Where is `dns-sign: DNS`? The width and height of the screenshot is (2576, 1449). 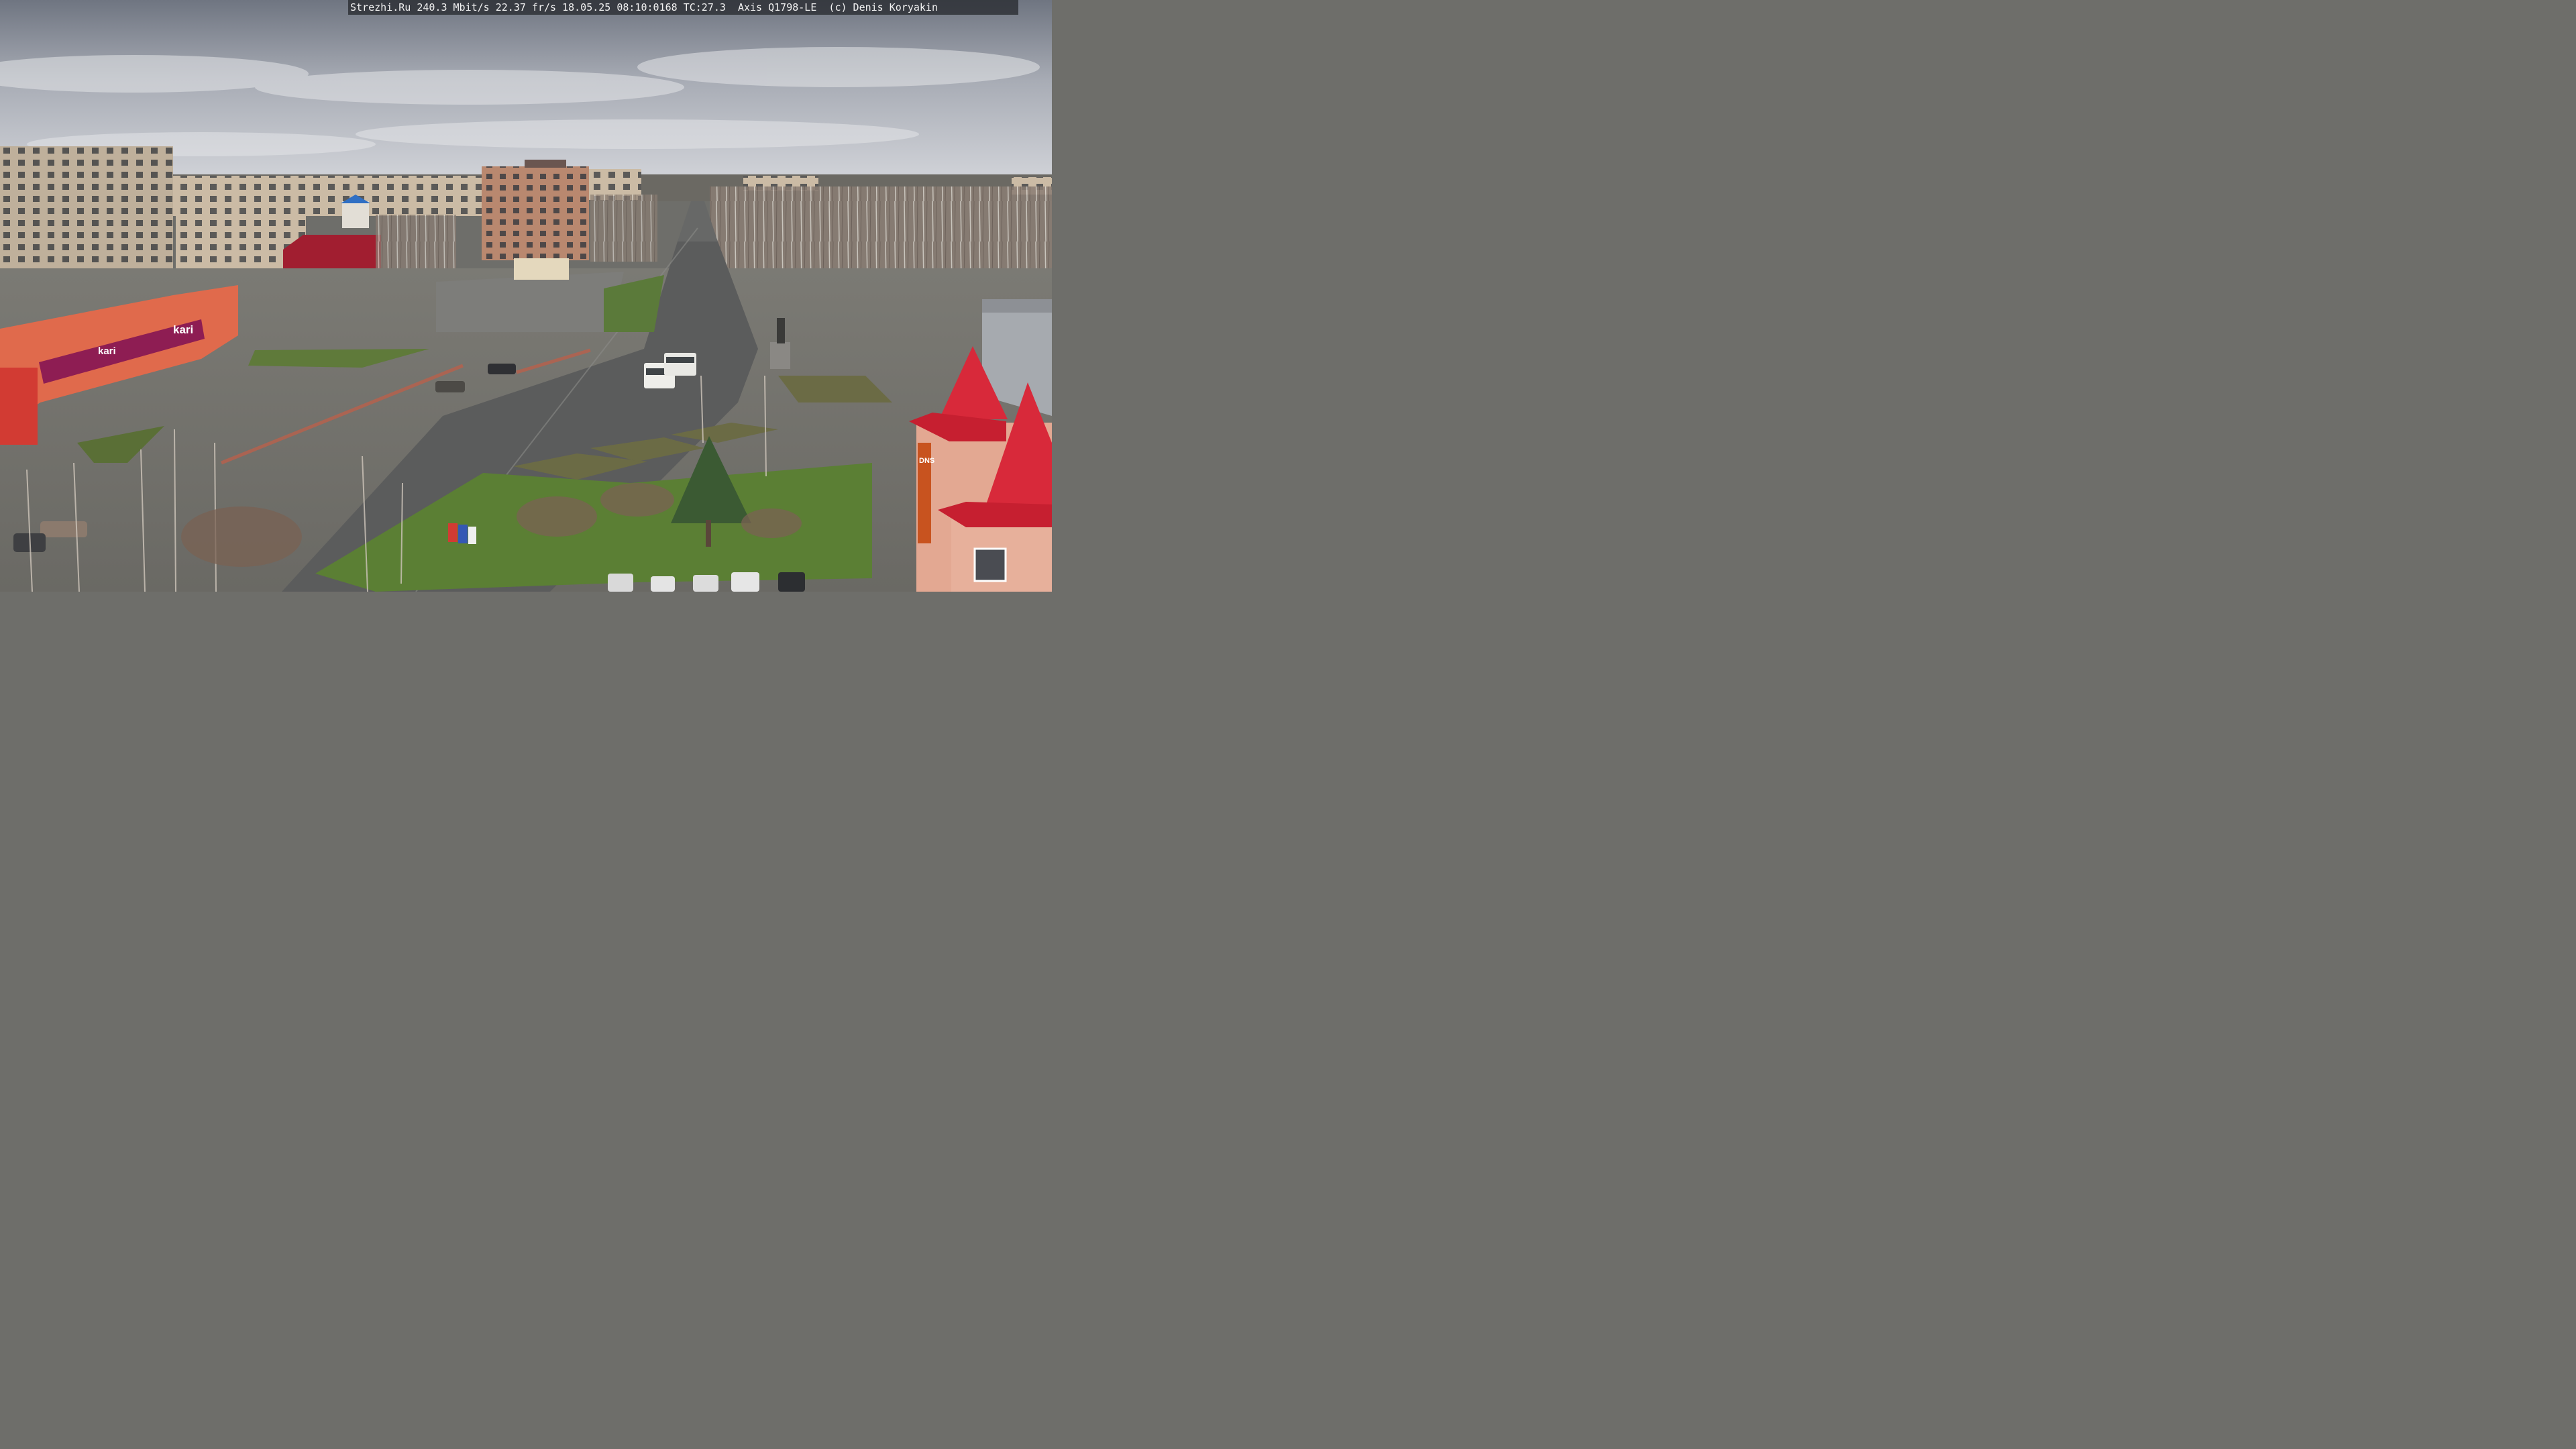 dns-sign: DNS is located at coordinates (926, 461).